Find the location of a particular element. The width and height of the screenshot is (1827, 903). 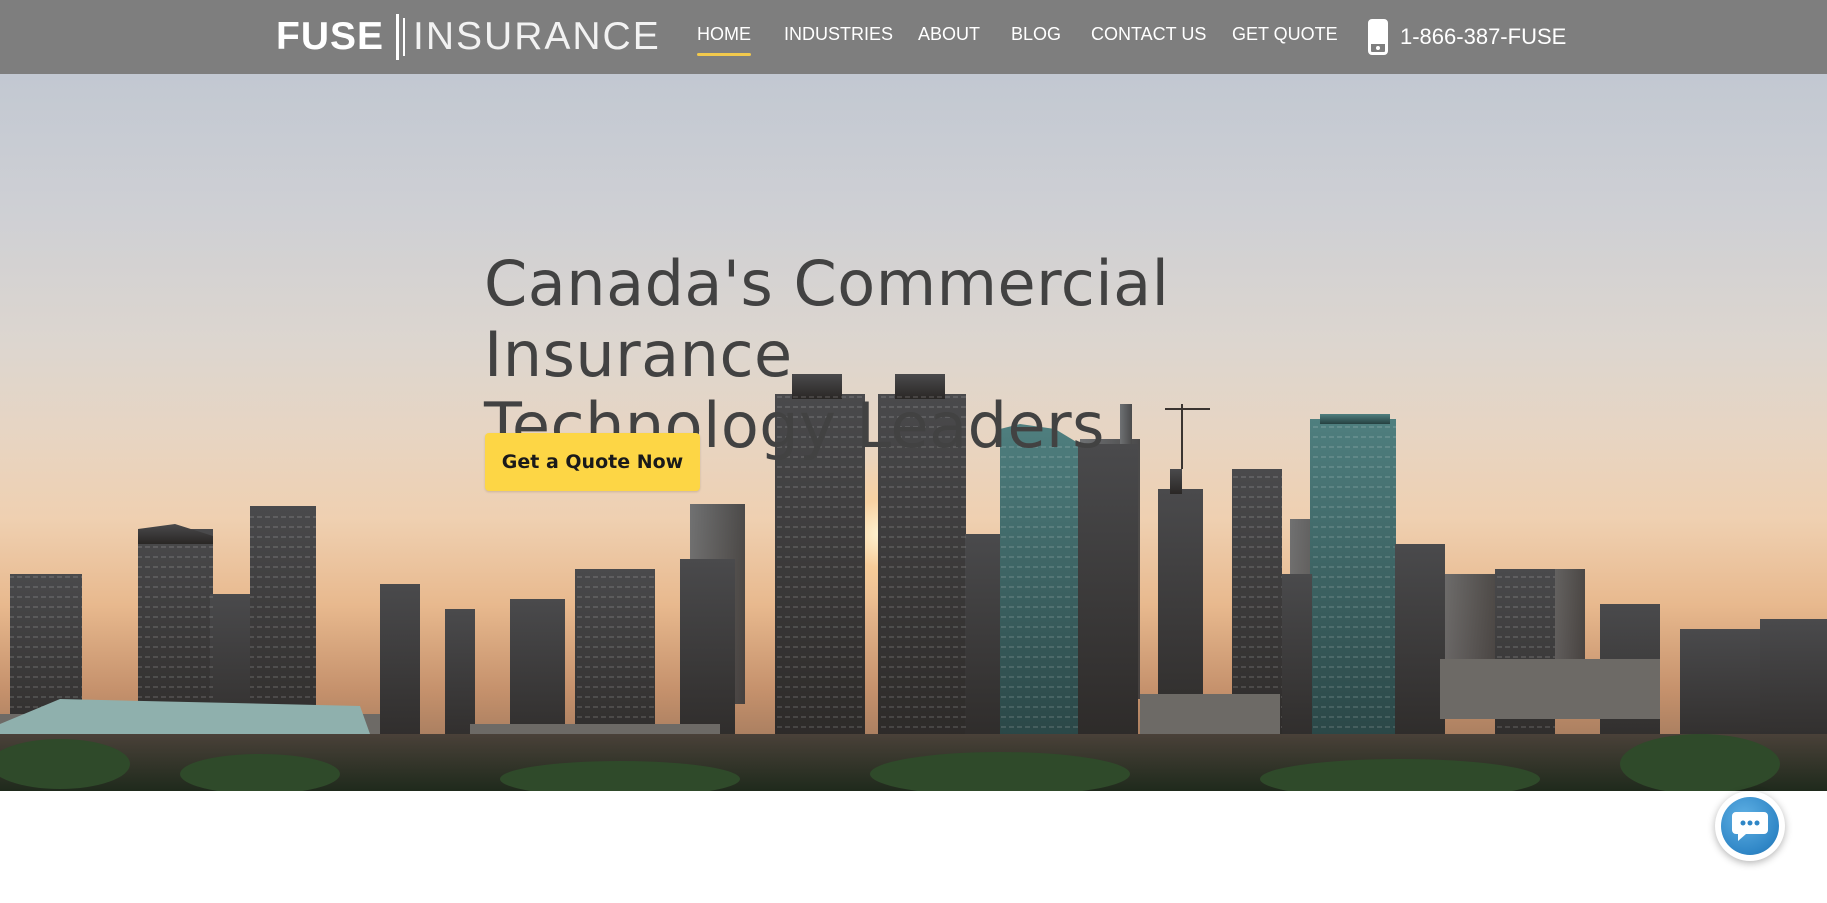

nav-contact-us: CONTACT US is located at coordinates (1148, 34).